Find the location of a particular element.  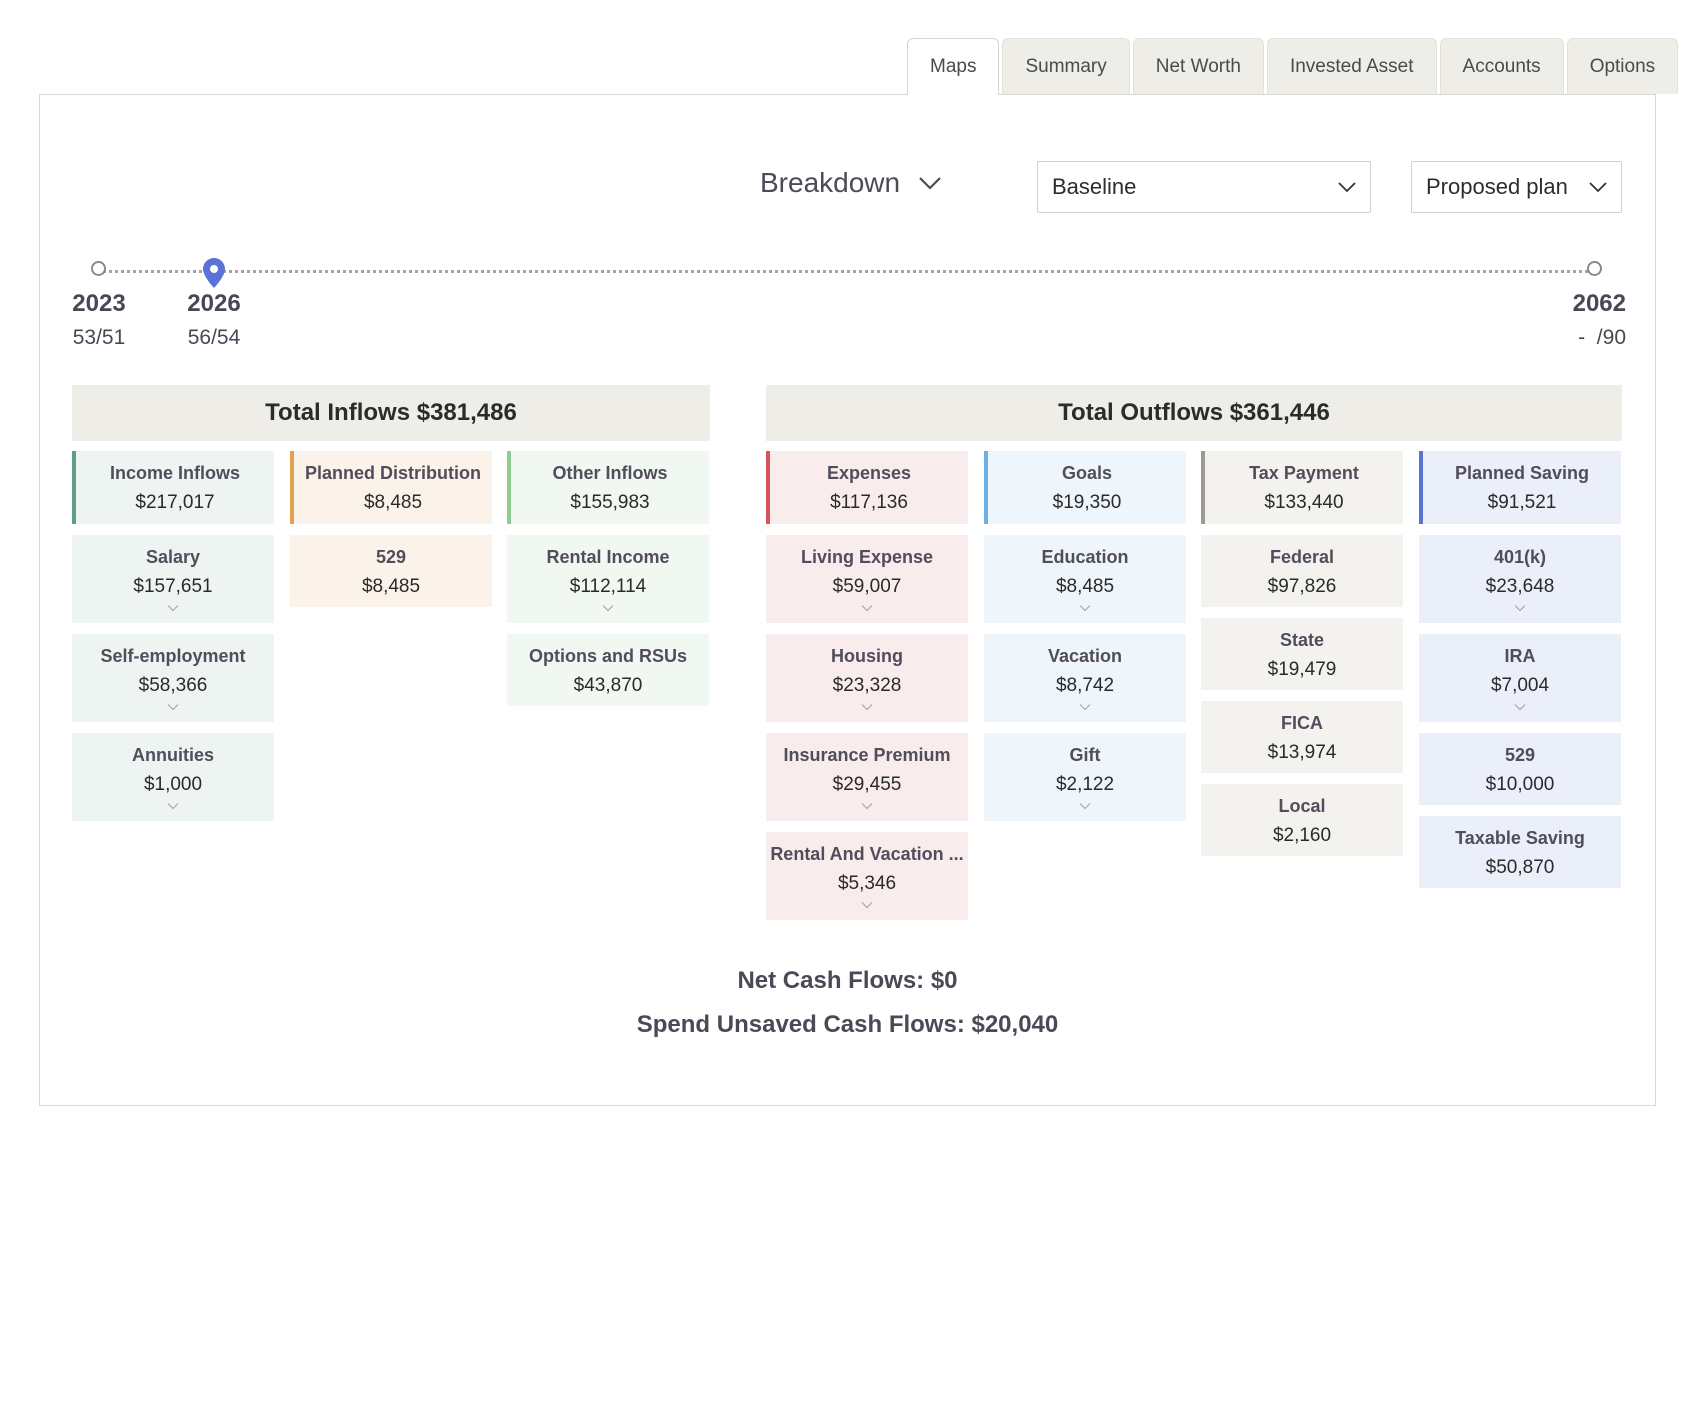

card-value: $13,974 is located at coordinates (1302, 752).